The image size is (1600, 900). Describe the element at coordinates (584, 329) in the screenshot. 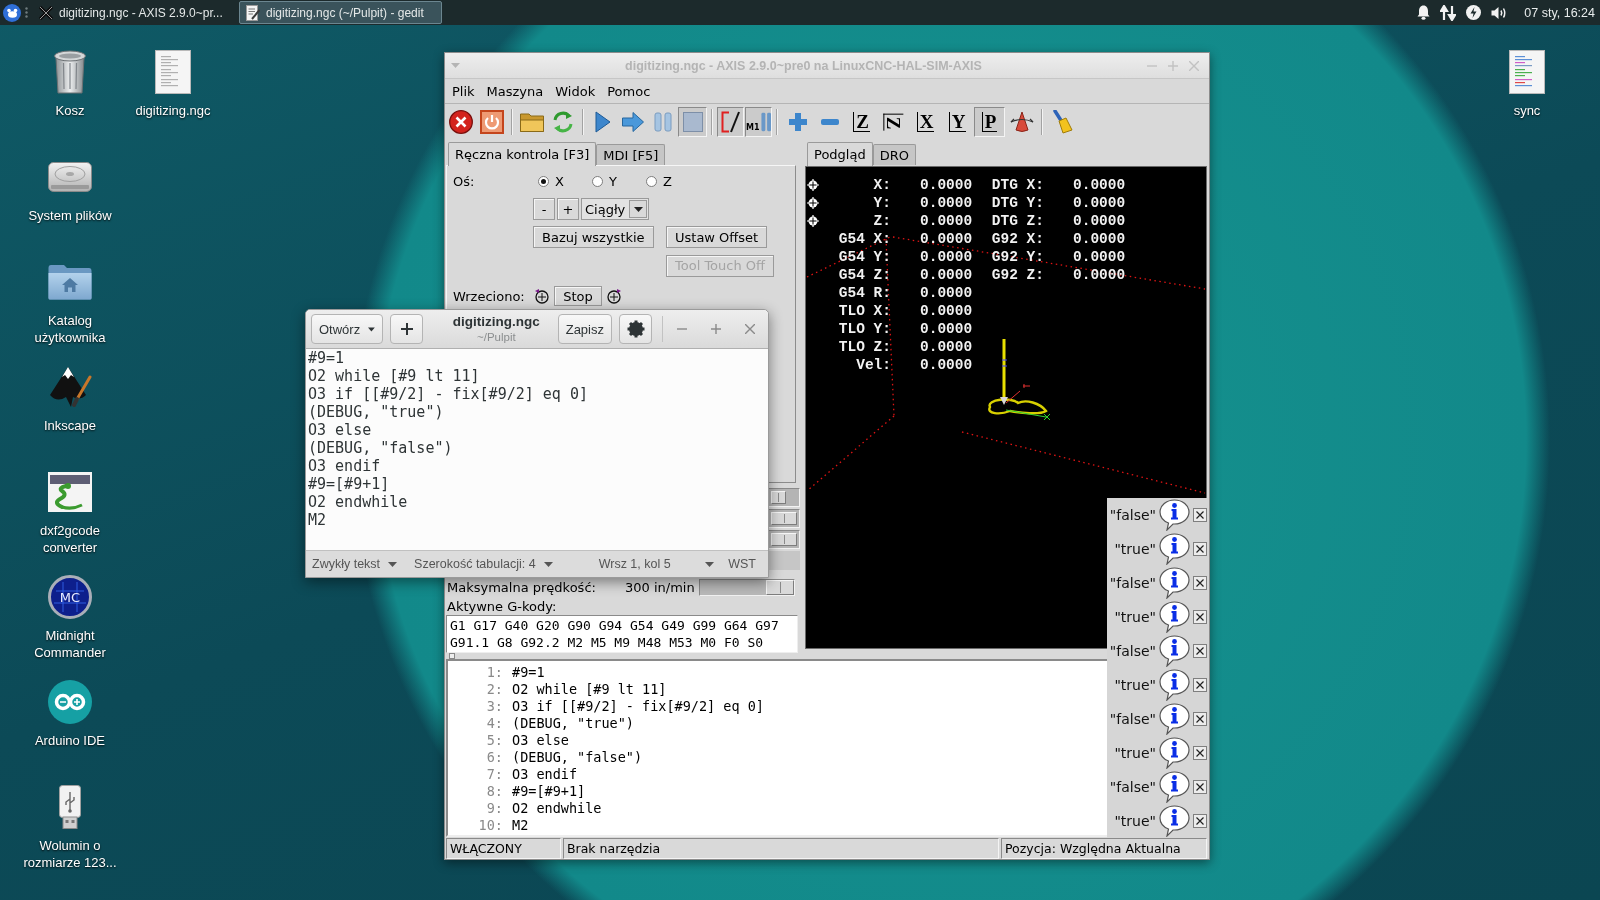

I see `save-button: Zapisz` at that location.